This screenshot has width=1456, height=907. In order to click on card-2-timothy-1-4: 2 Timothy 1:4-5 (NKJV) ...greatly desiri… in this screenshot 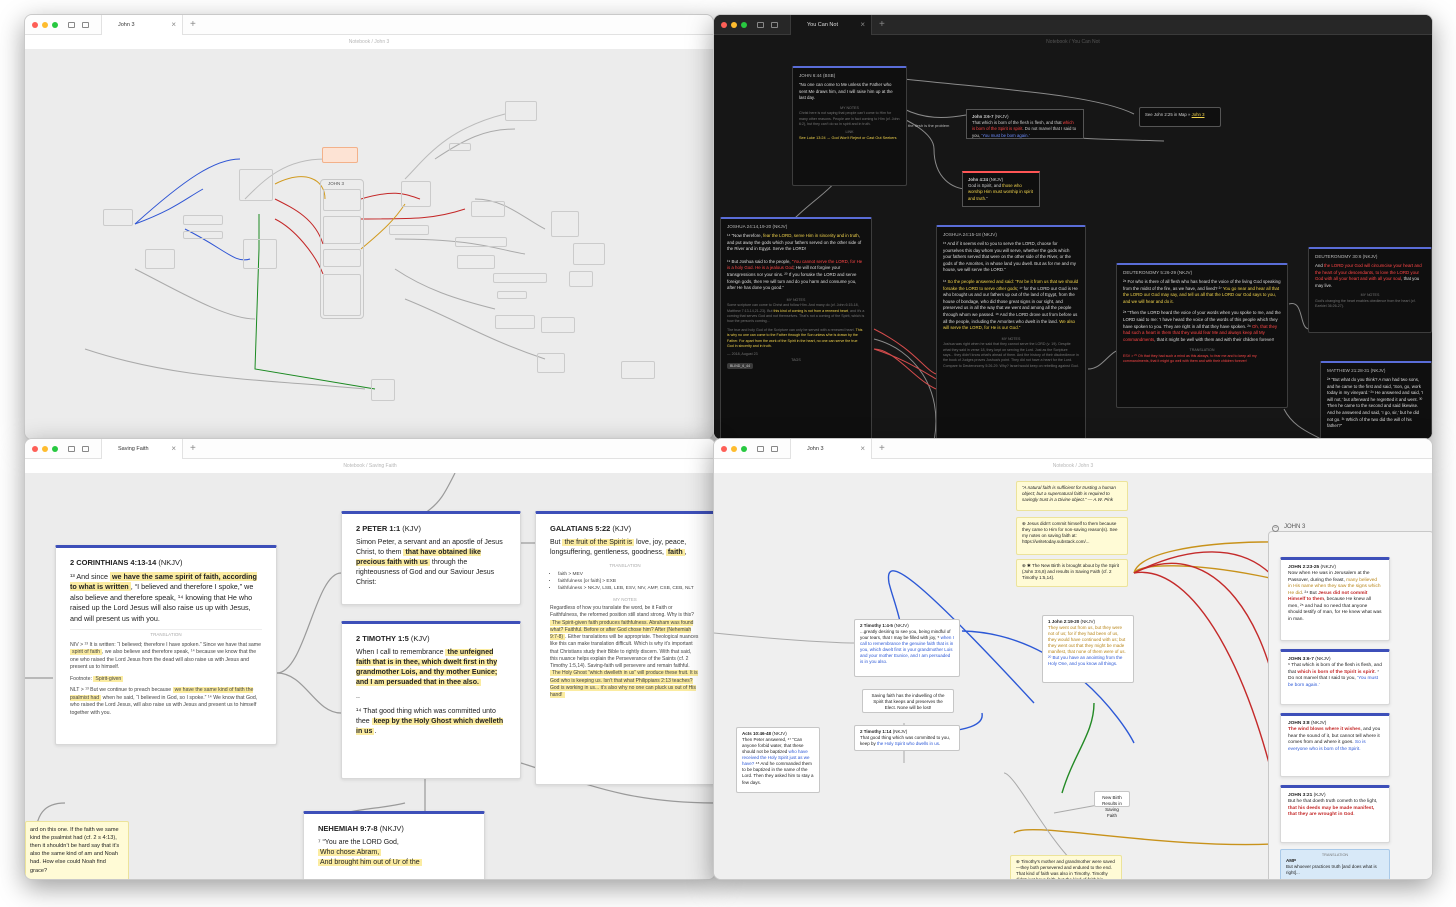, I will do `click(907, 648)`.